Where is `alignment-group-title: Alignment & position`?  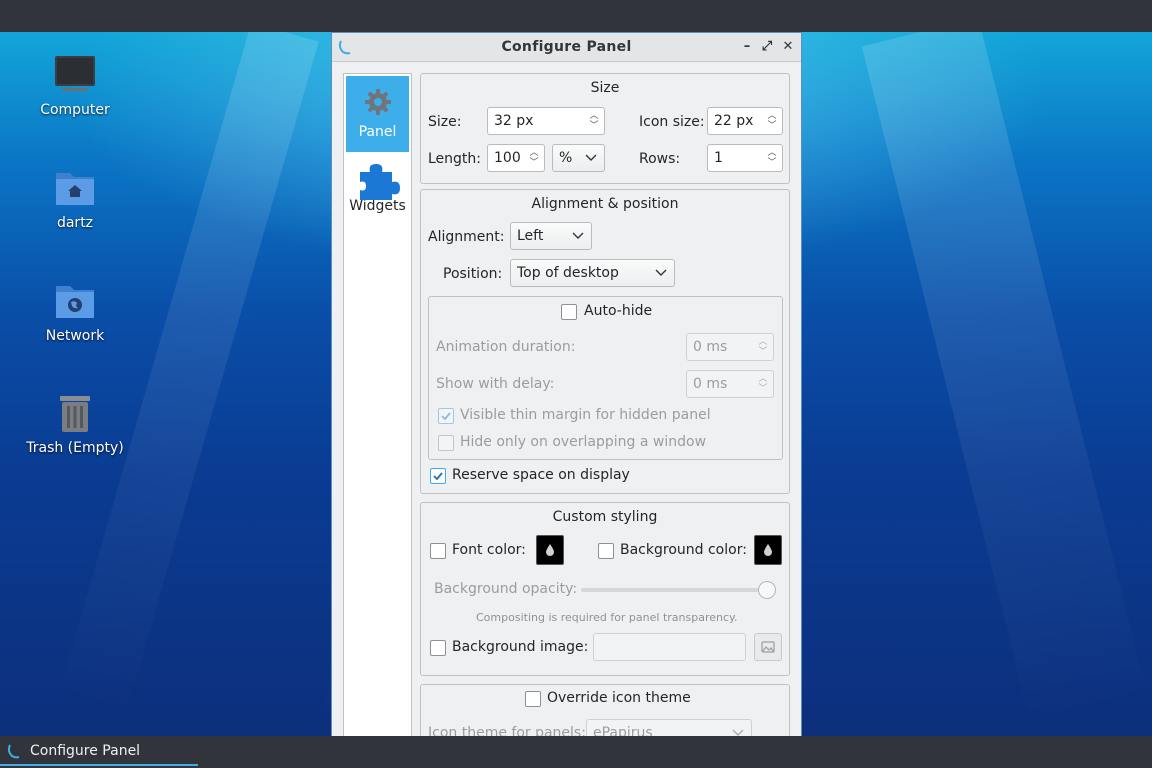 alignment-group-title: Alignment & position is located at coordinates (605, 204).